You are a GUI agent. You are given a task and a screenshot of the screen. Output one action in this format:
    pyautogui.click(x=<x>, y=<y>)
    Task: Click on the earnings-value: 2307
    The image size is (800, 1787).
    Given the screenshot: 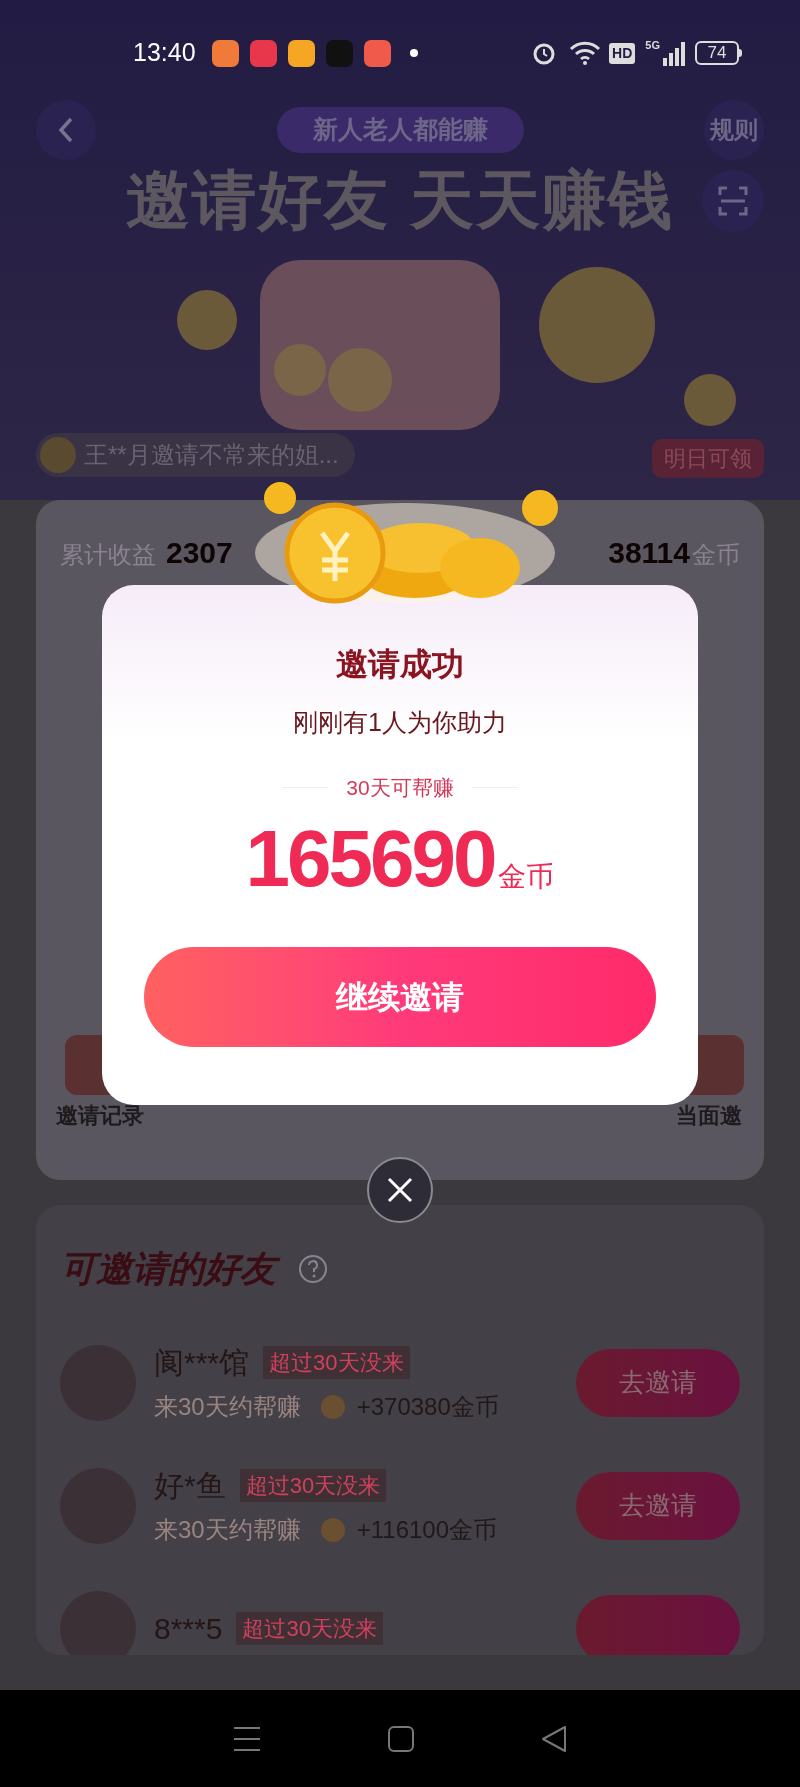 What is the action you would take?
    pyautogui.click(x=199, y=553)
    